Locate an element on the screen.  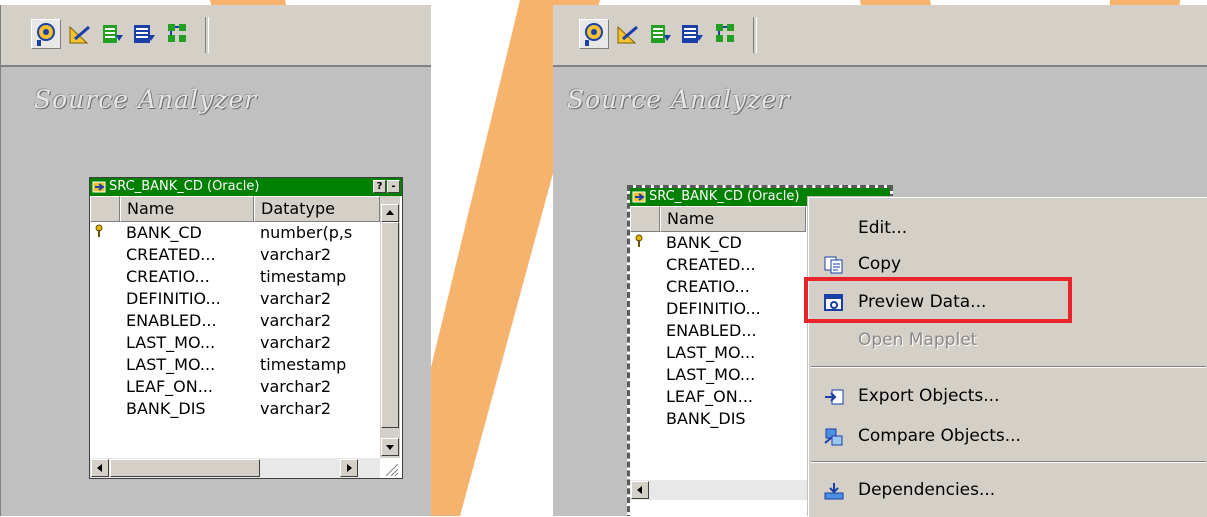
header-datatype: Datatype is located at coordinates (317, 209).